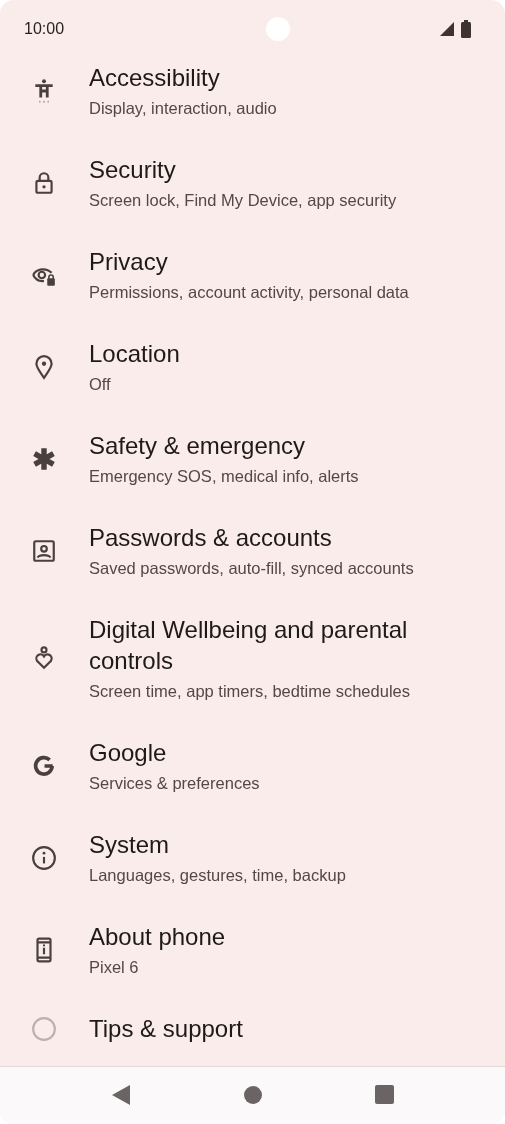  Describe the element at coordinates (166, 1029) in the screenshot. I see `item-title: Tips & support` at that location.